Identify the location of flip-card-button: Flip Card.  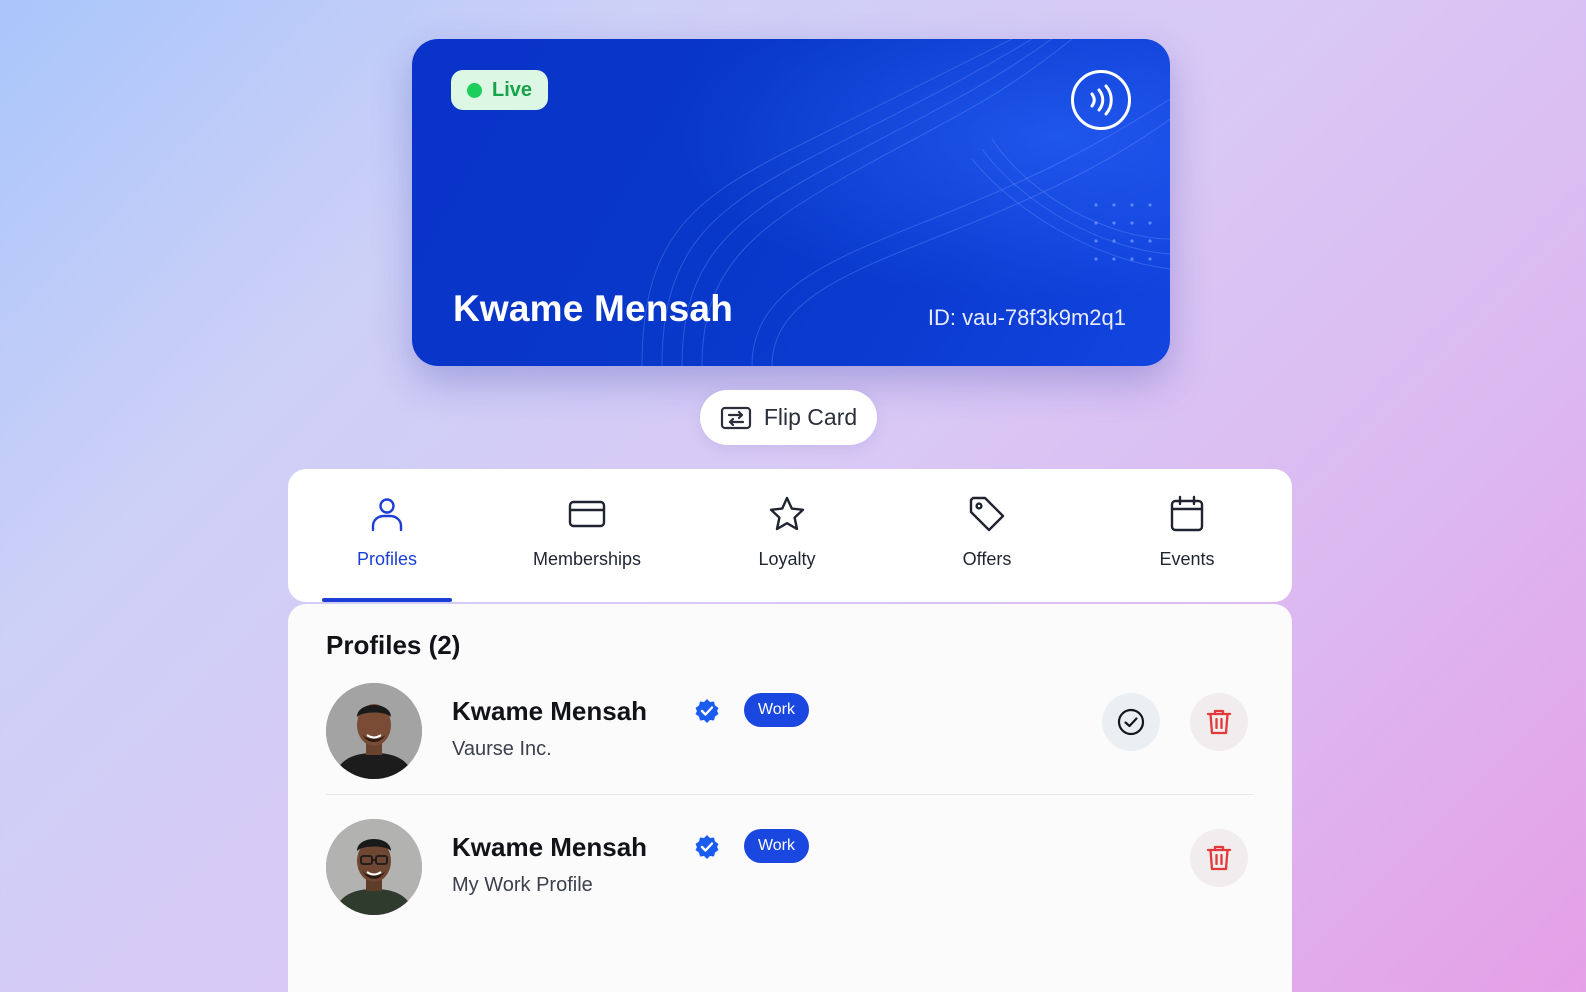
(788, 417).